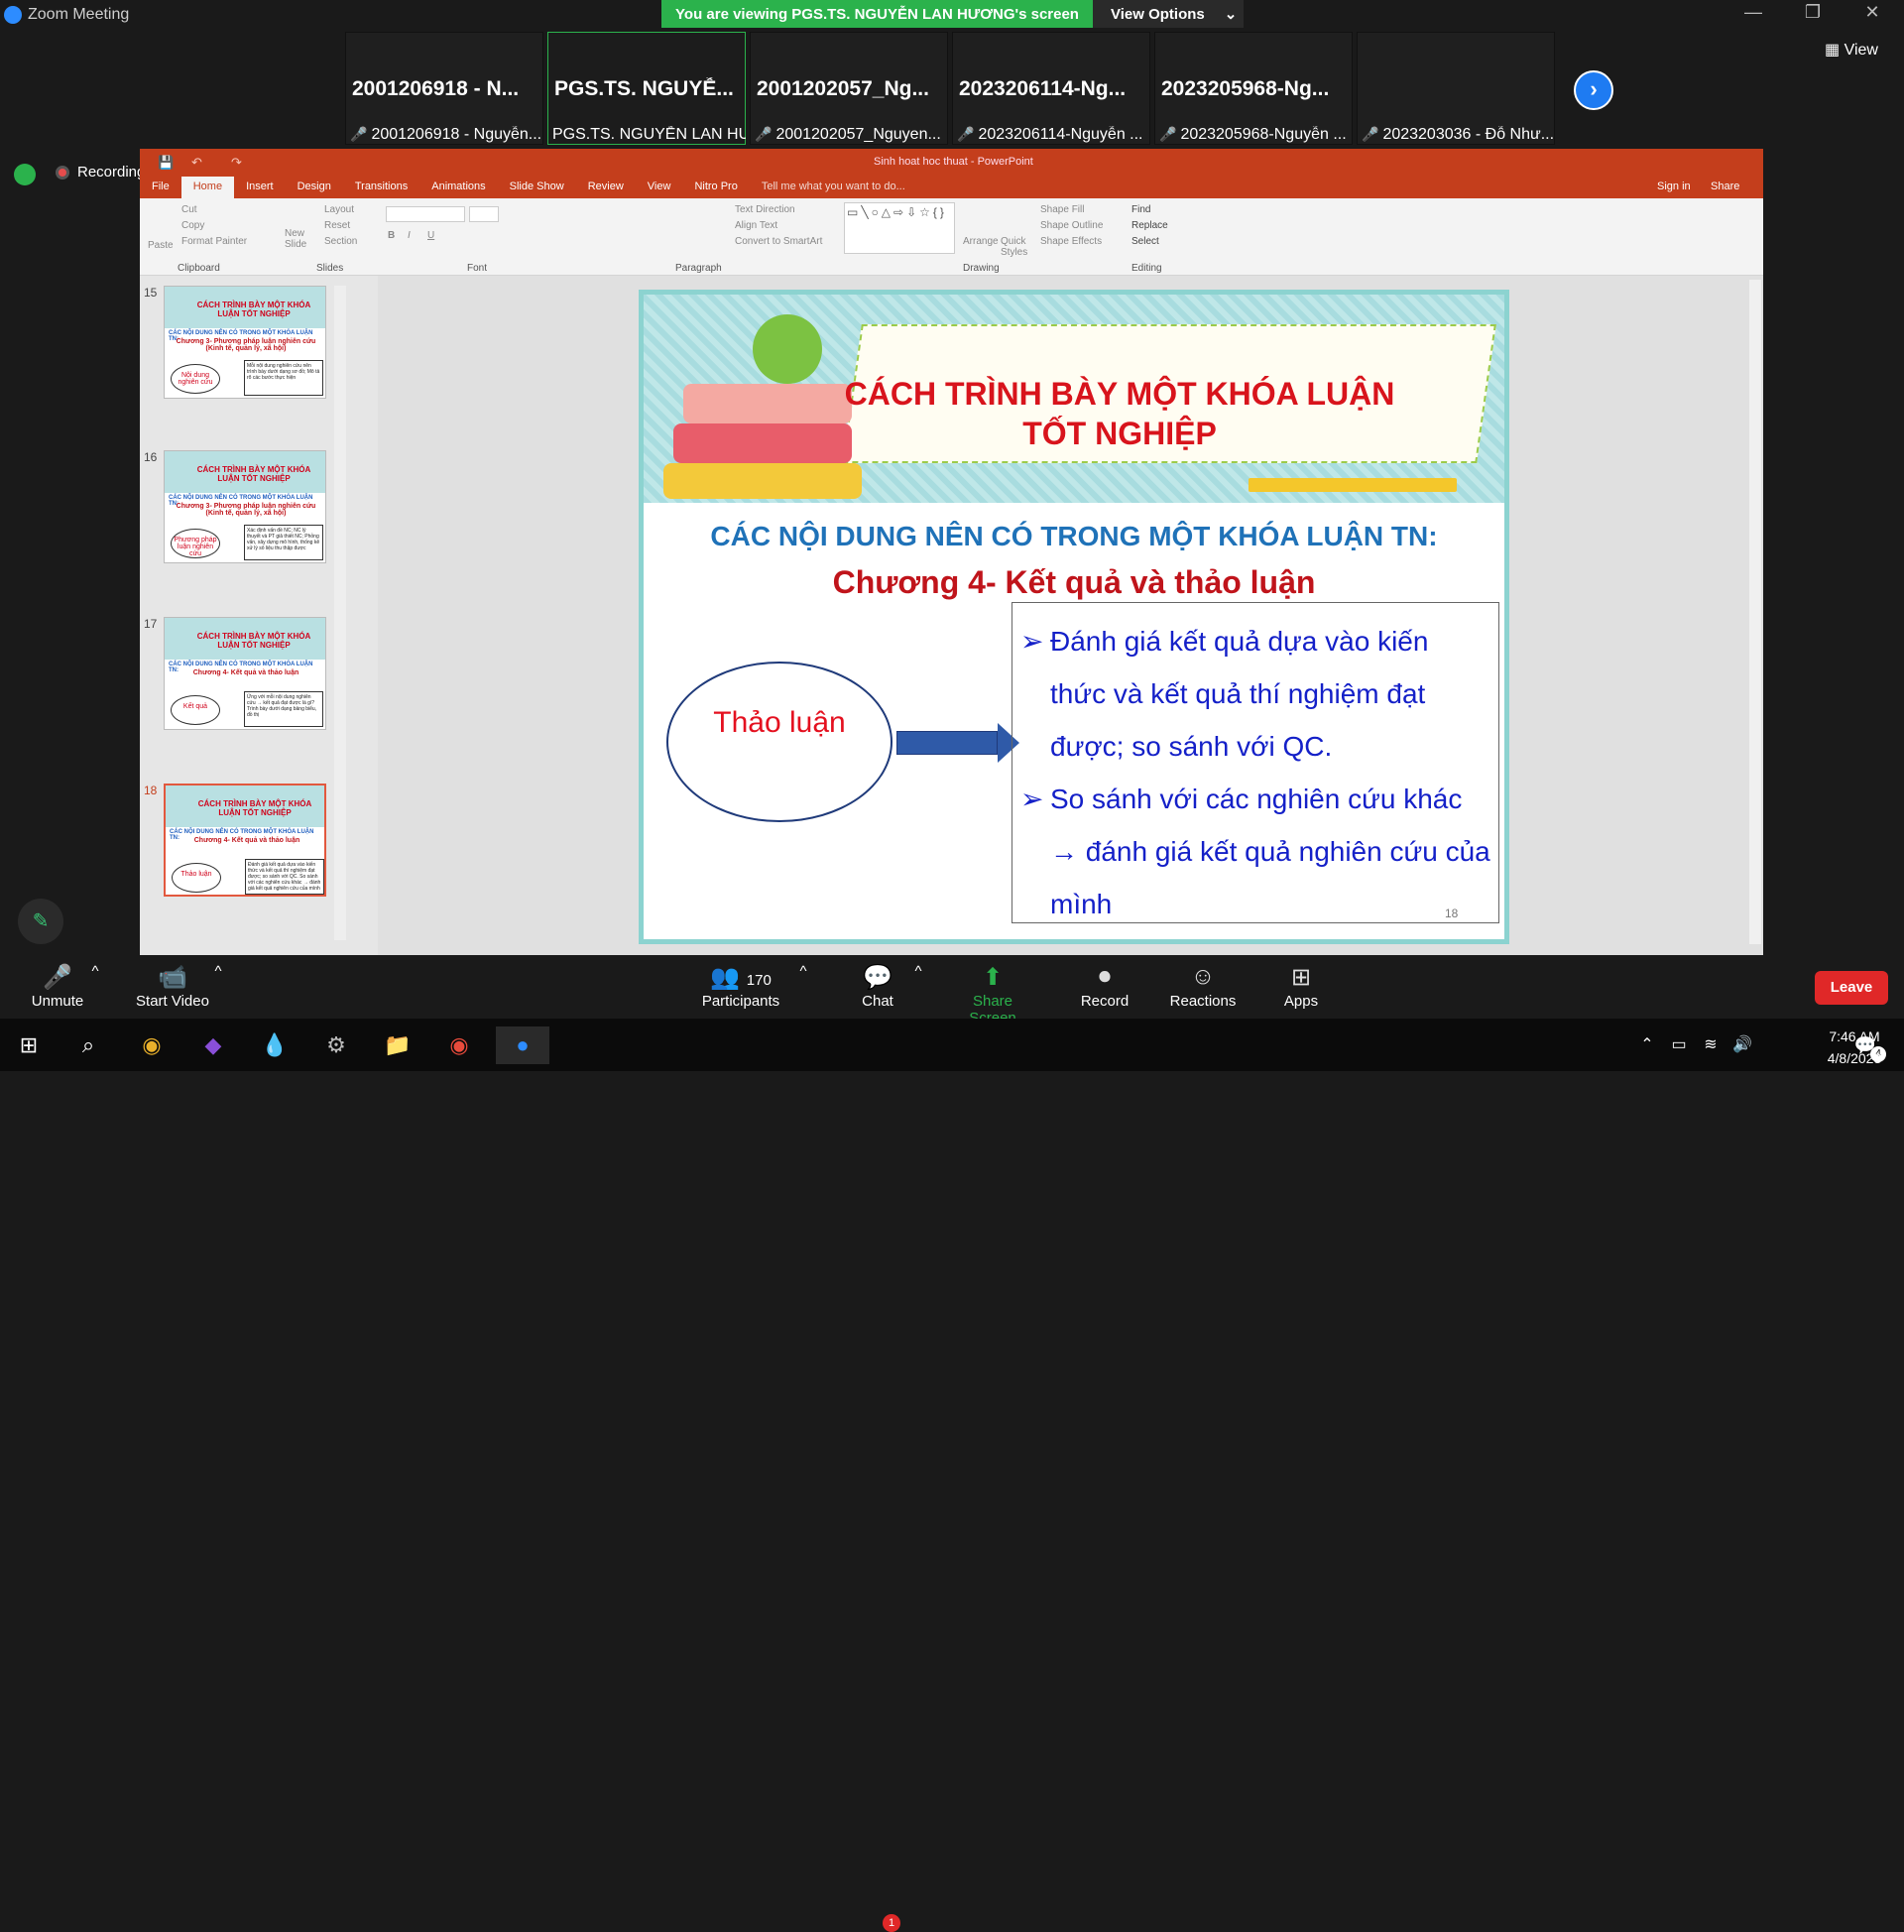 The height and width of the screenshot is (1932, 1904). I want to click on thumbnail-scrollbar, so click(340, 613).